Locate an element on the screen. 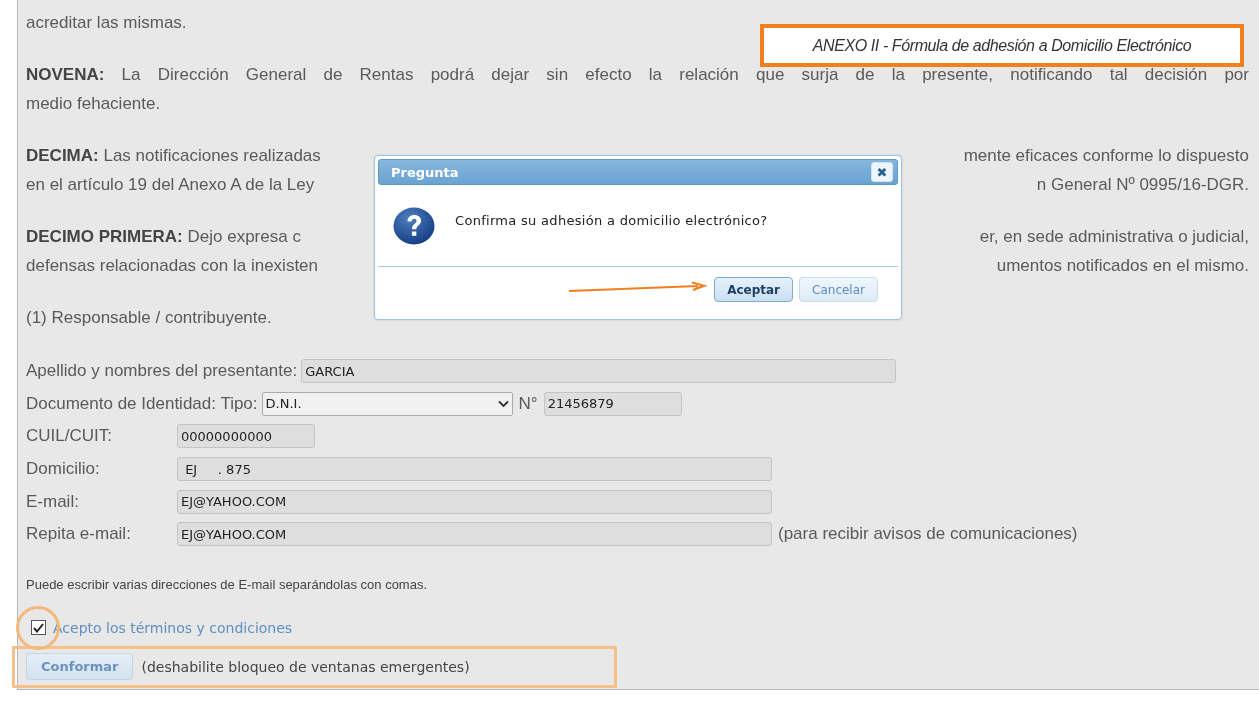  field-label: Apellido y nombres del presentante: is located at coordinates (162, 371).